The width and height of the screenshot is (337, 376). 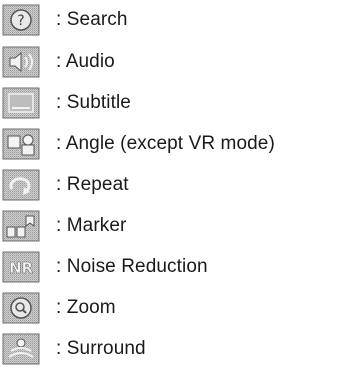 I want to click on legend-item-noise-reduction: NR : Noise Reduction, so click(x=105, y=267).